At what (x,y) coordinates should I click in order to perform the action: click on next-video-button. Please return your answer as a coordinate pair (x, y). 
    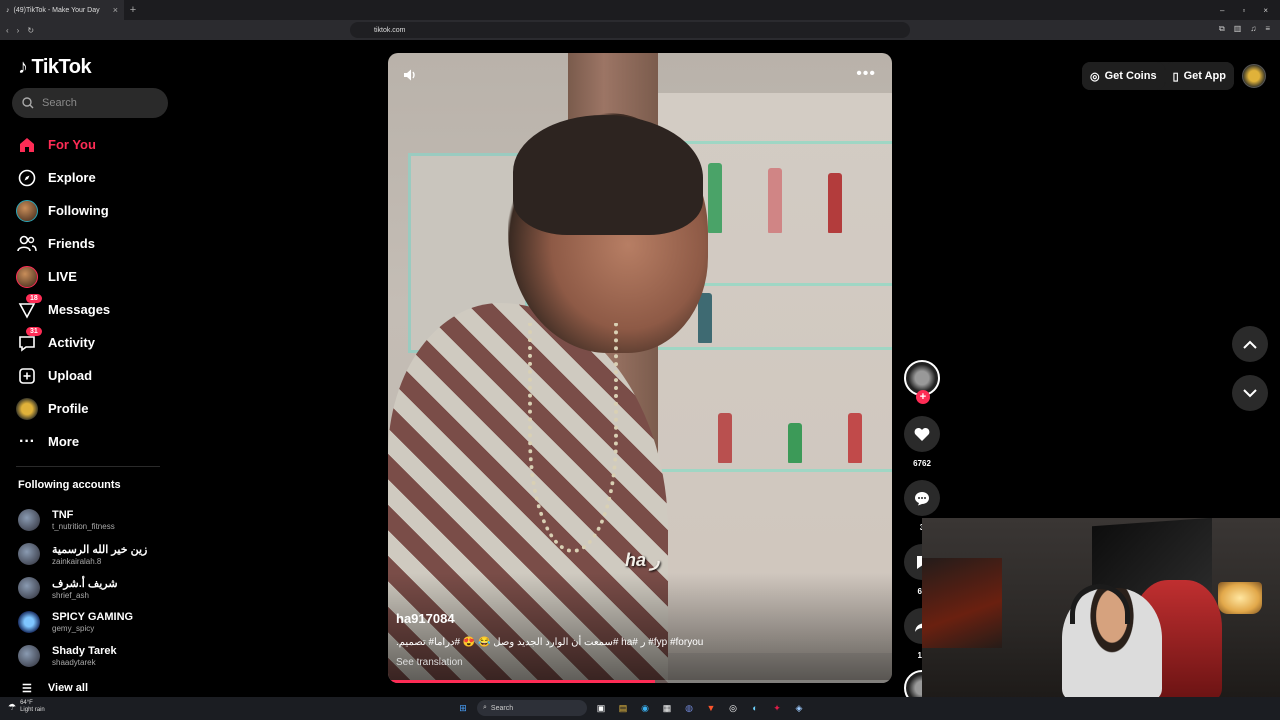
    Looking at the image, I should click on (1250, 393).